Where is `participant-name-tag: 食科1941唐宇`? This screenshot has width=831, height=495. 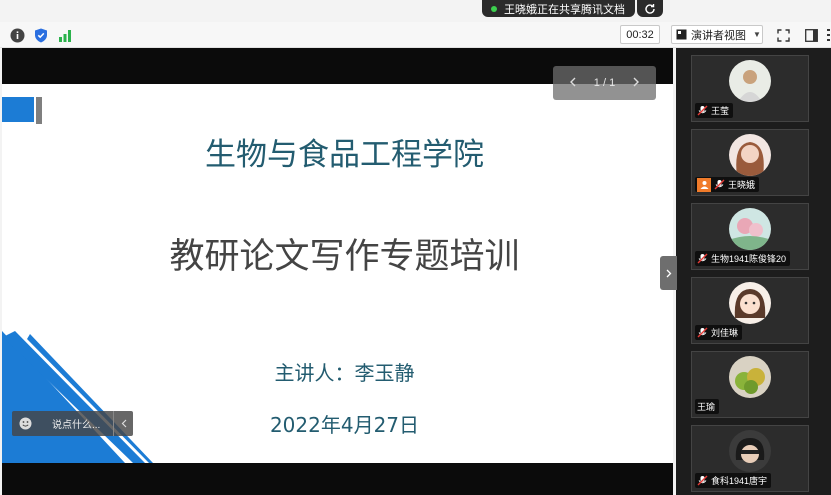 participant-name-tag: 食科1941唐宇 is located at coordinates (733, 480).